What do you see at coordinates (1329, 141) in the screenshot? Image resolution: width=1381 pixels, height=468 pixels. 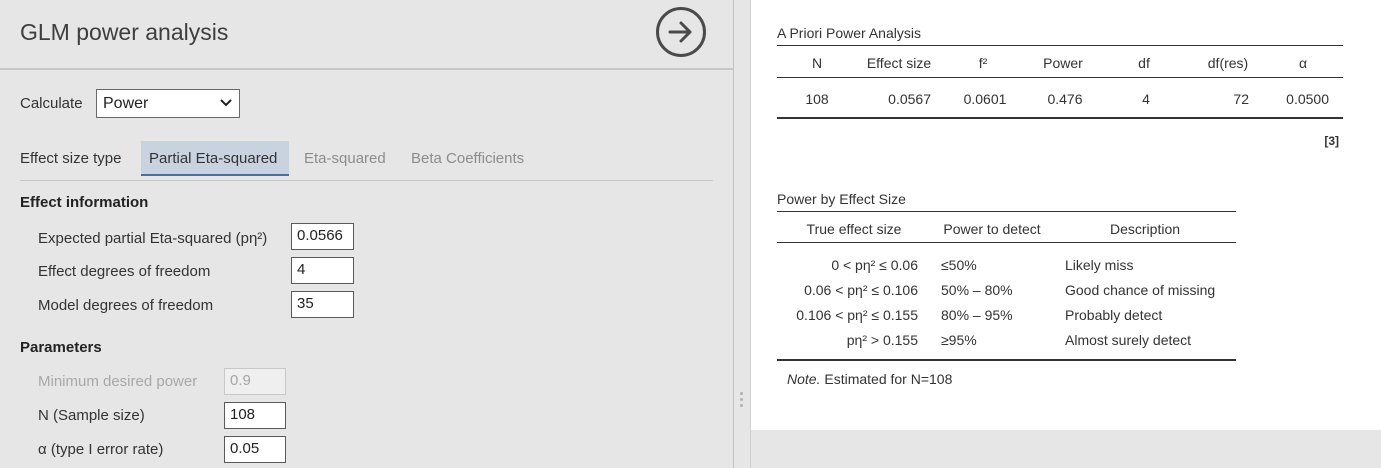 I see `footnote-ref: [3]` at bounding box center [1329, 141].